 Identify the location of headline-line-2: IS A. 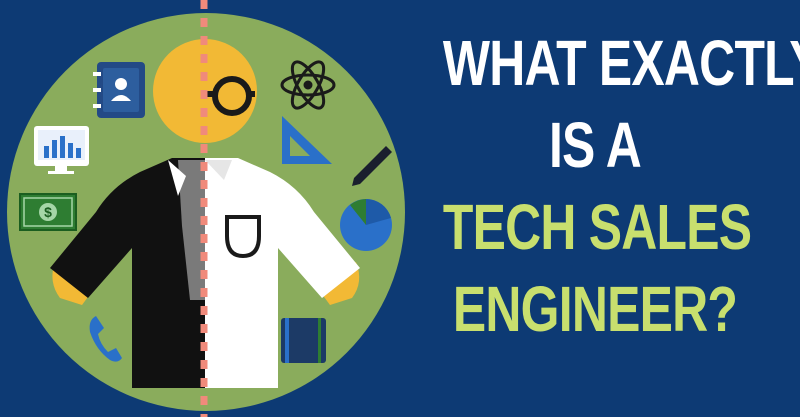
(595, 145).